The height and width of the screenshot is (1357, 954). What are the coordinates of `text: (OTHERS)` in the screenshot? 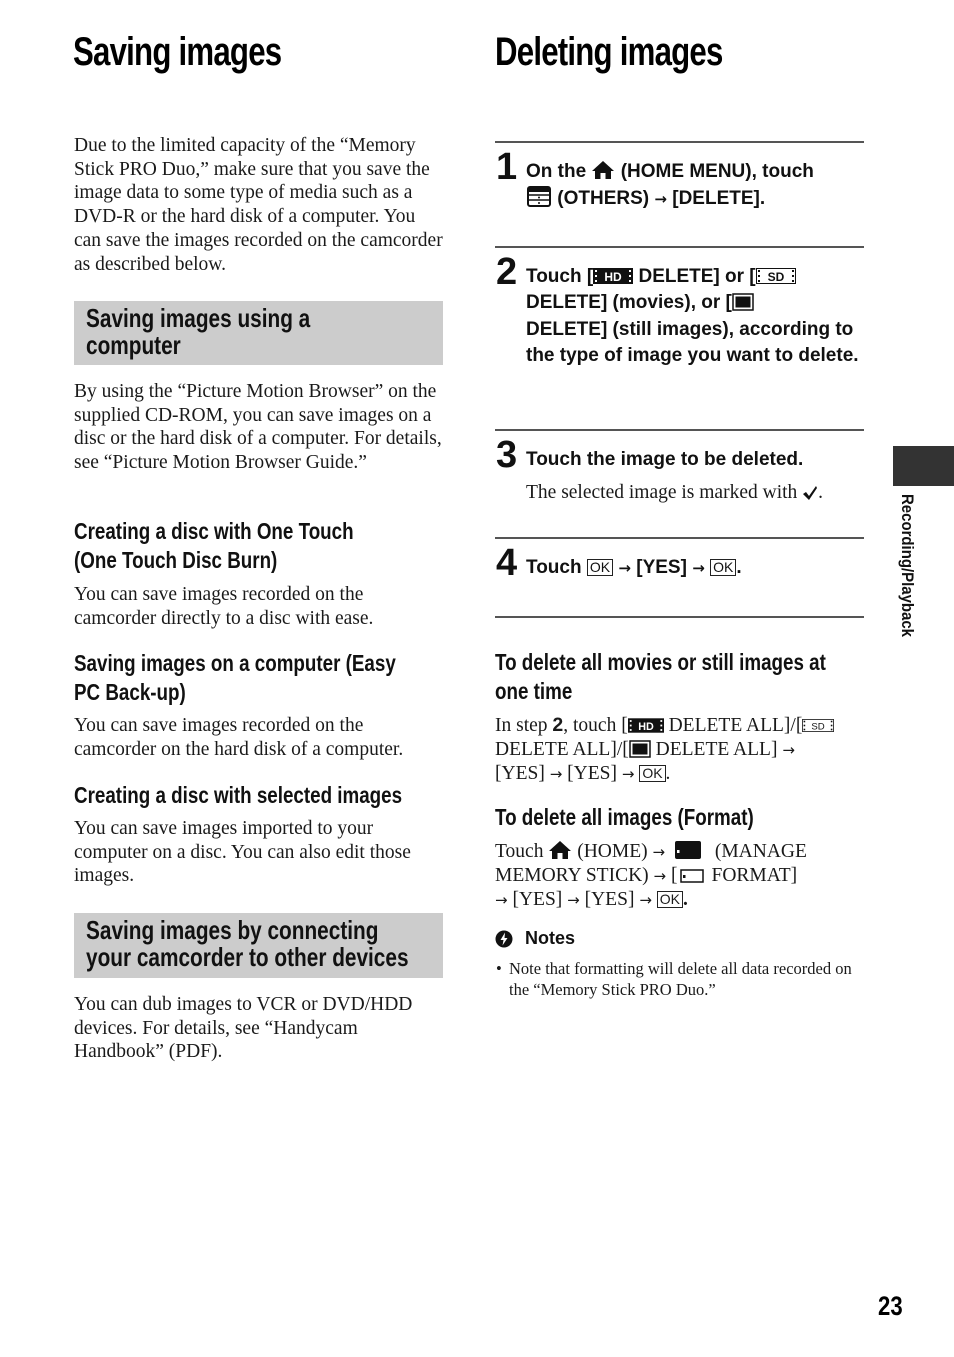 It's located at (603, 199).